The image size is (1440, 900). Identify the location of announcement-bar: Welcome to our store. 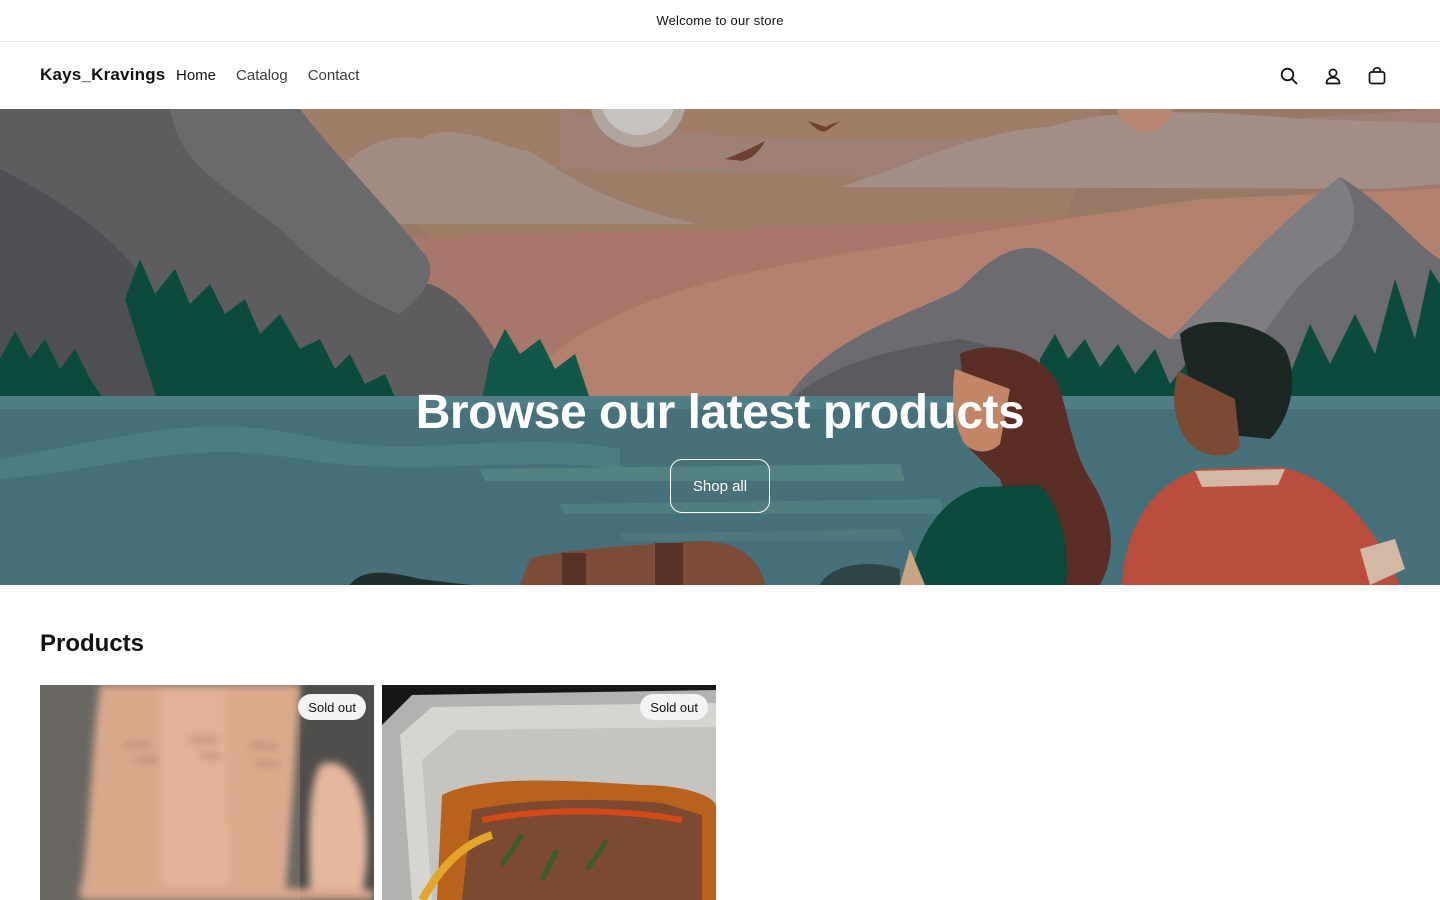
(720, 21).